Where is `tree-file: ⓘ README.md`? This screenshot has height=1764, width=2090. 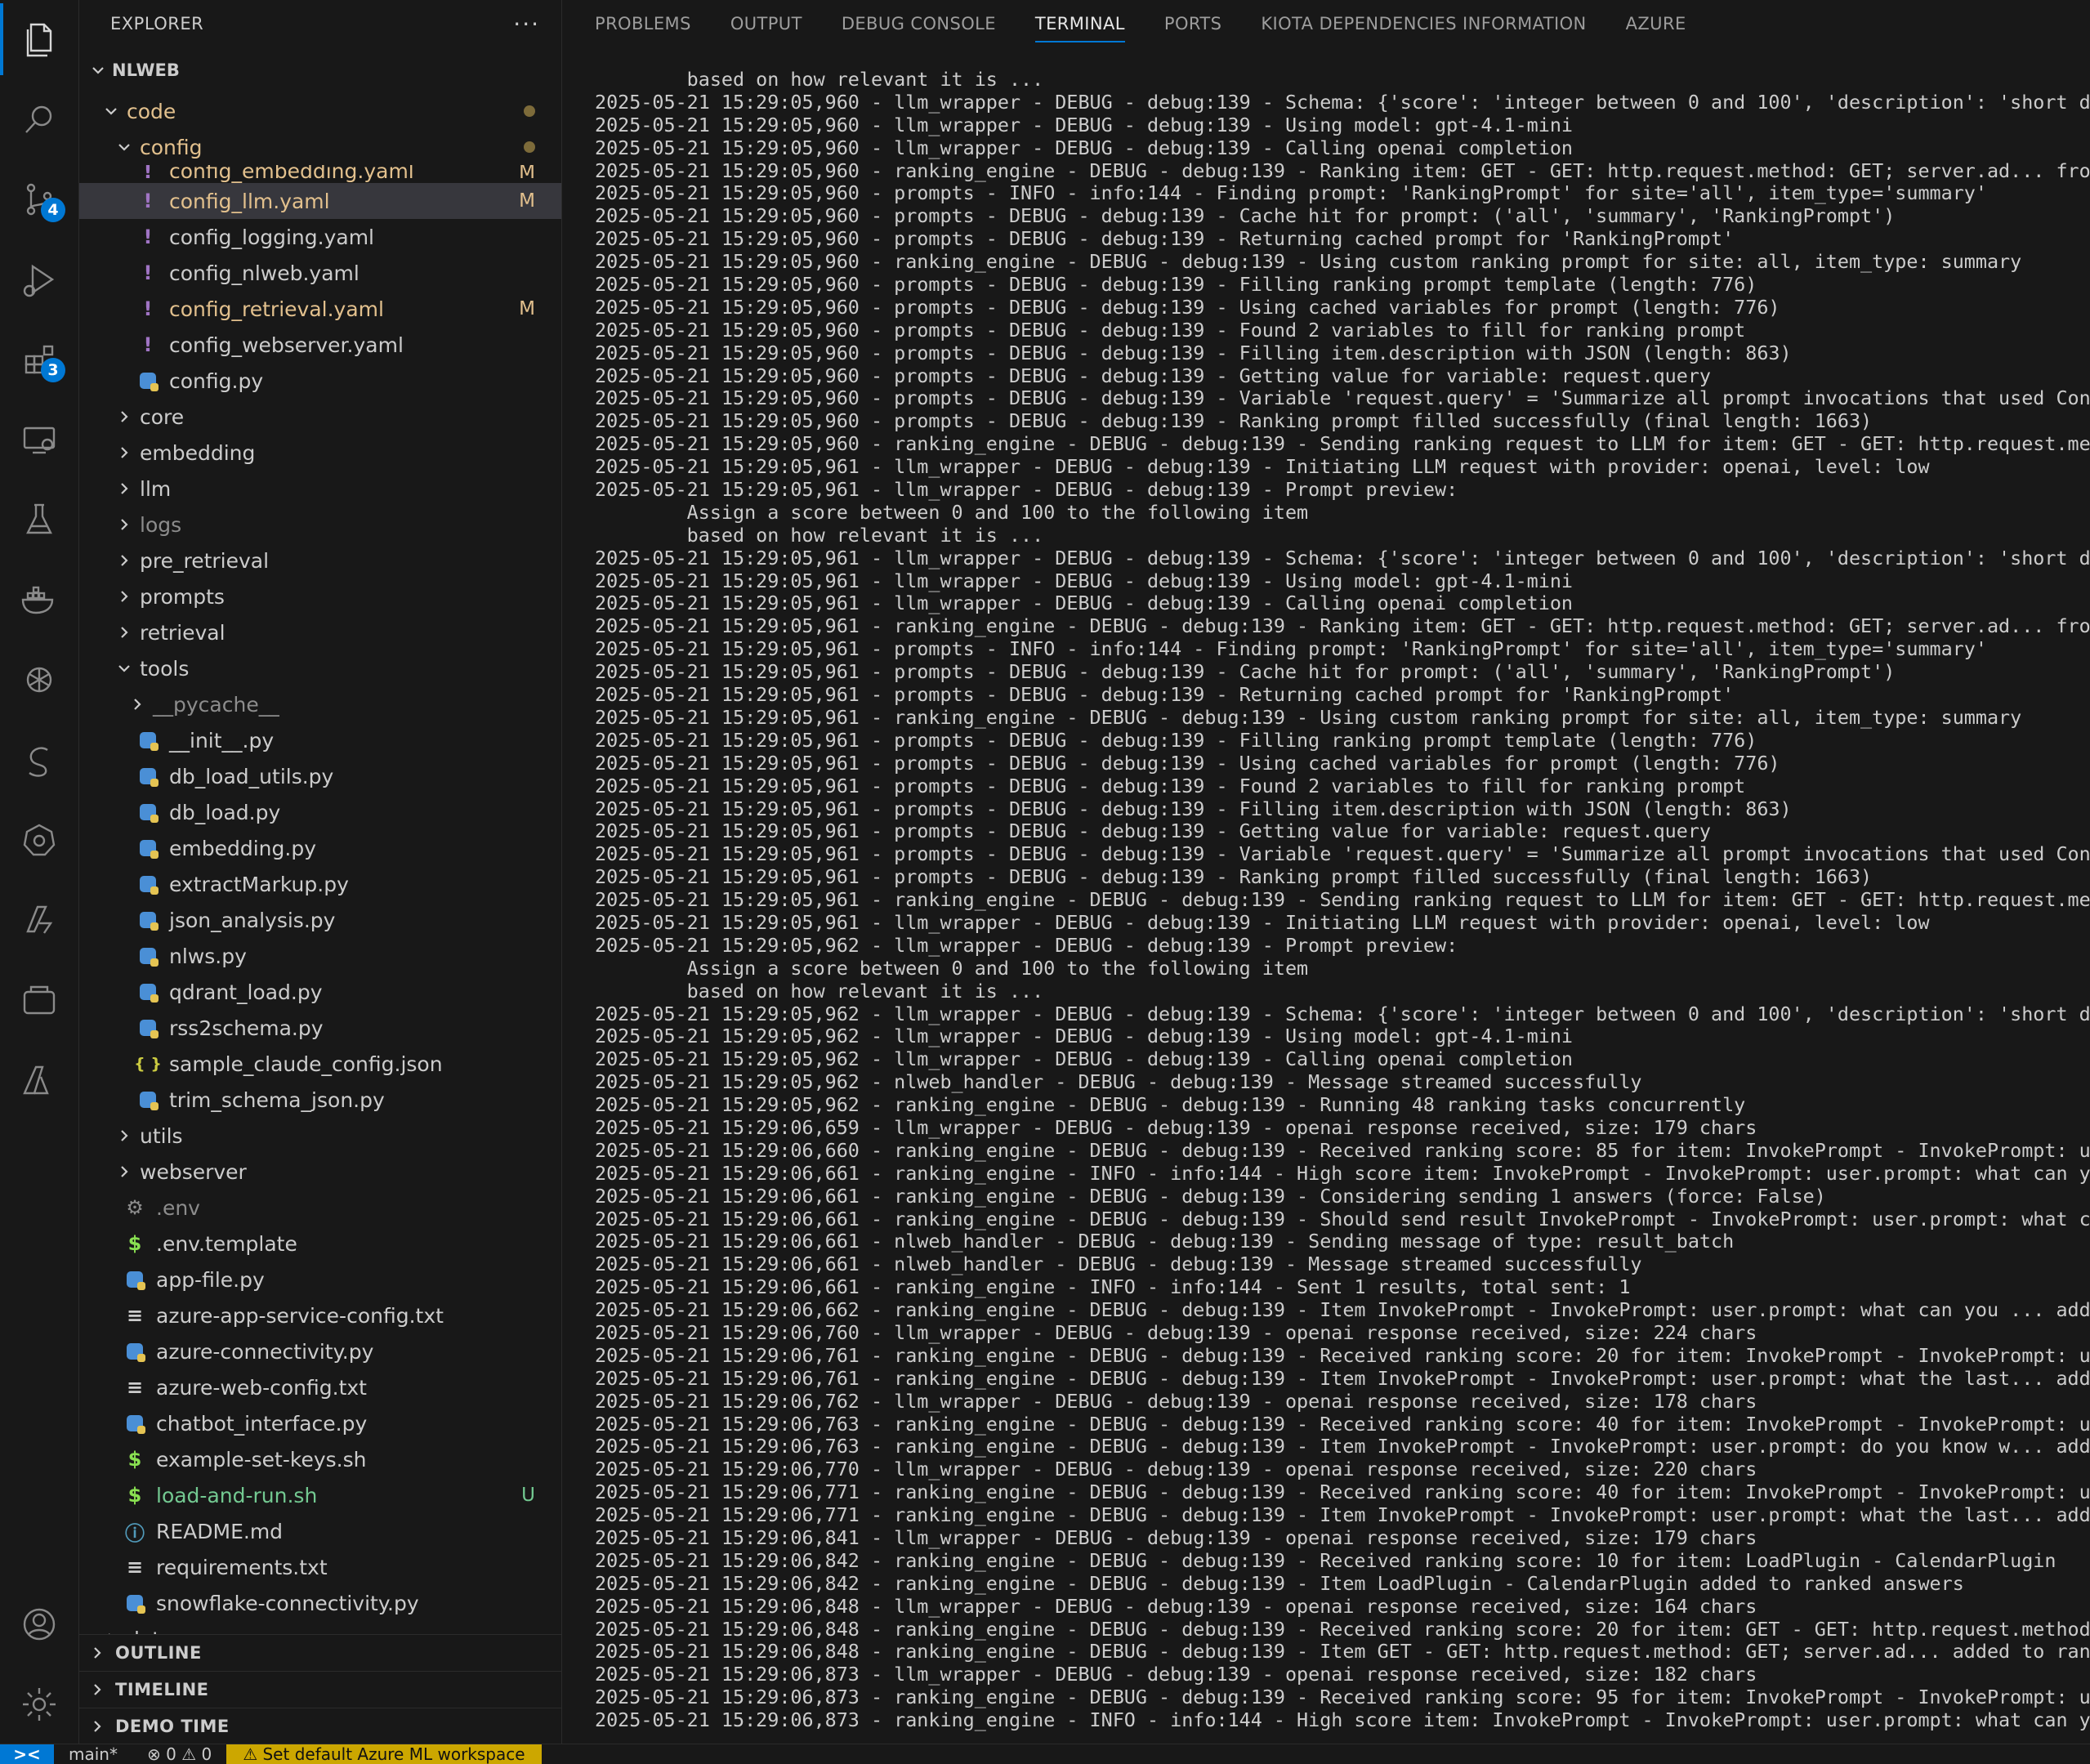 tree-file: ⓘ README.md is located at coordinates (320, 1531).